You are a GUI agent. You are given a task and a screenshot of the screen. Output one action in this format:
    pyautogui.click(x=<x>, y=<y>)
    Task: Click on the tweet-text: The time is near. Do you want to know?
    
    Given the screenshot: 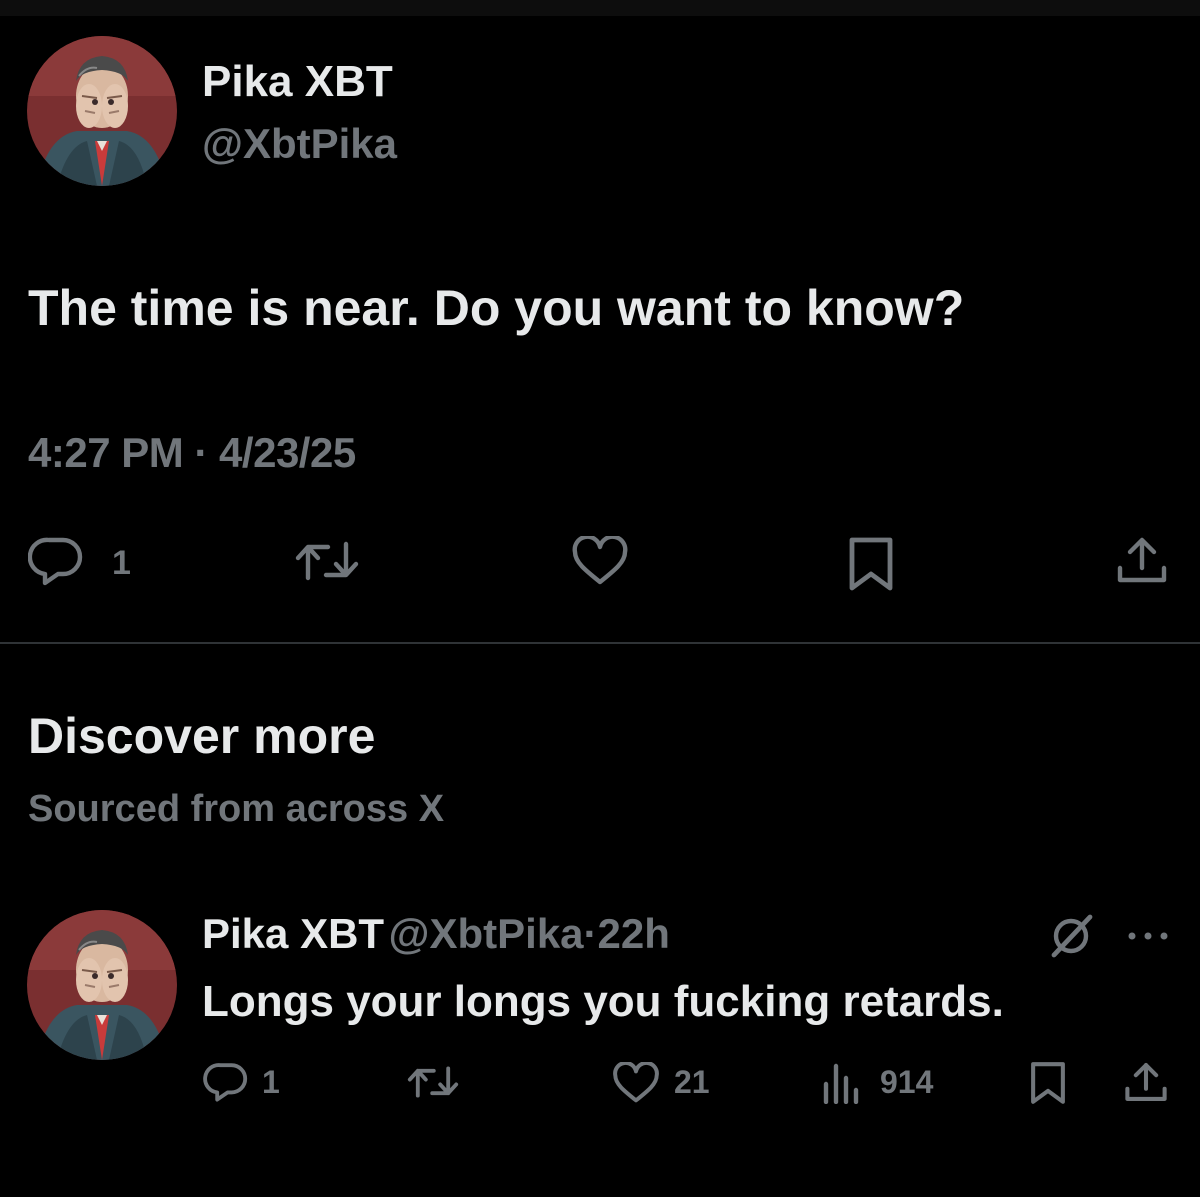 What is the action you would take?
    pyautogui.click(x=496, y=308)
    